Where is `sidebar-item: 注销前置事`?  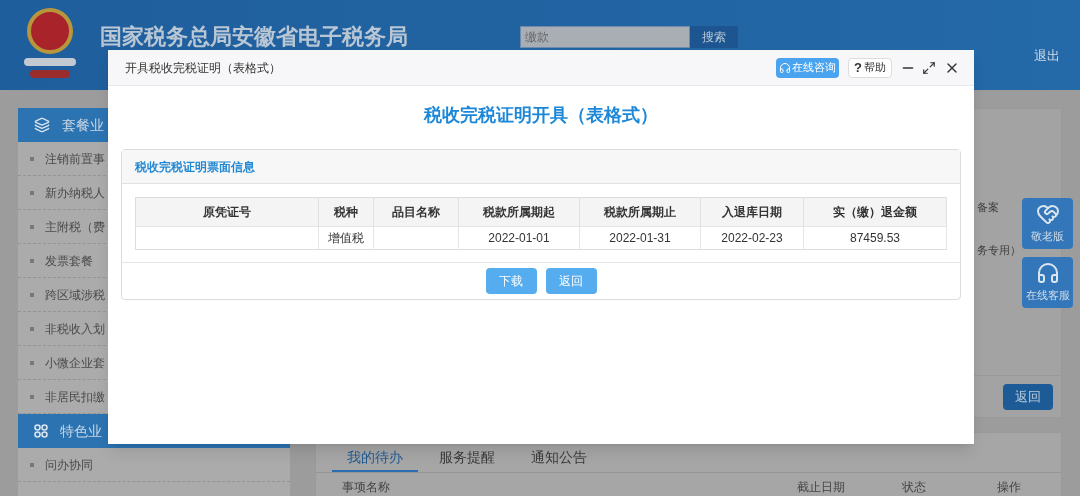 sidebar-item: 注销前置事 is located at coordinates (75, 158).